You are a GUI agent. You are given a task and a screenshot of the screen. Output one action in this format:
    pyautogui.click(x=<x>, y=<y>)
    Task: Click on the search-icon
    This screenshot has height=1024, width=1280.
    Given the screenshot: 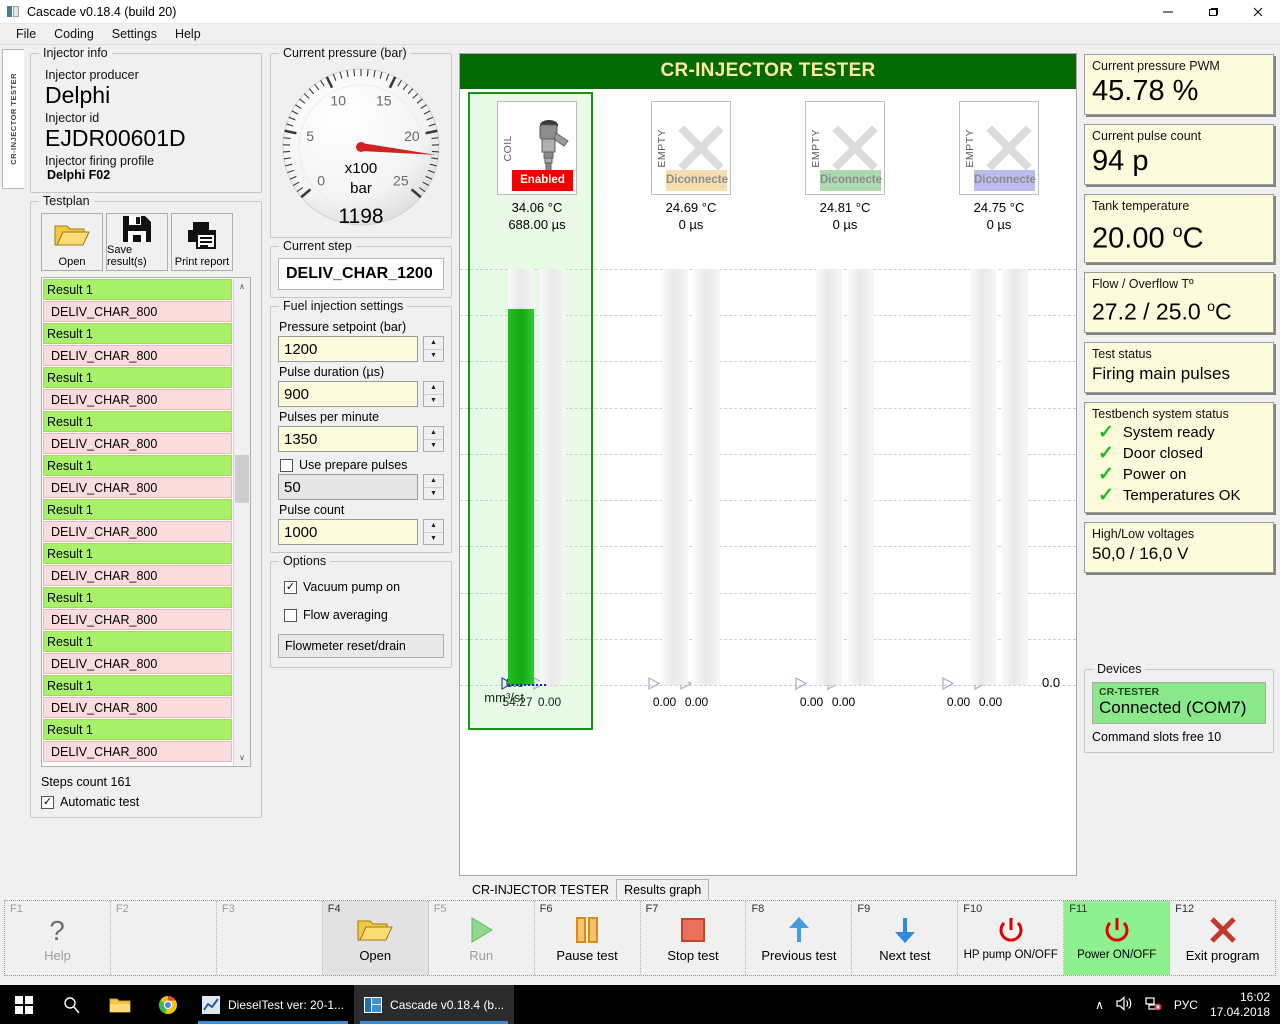 What is the action you would take?
    pyautogui.click(x=72, y=1004)
    